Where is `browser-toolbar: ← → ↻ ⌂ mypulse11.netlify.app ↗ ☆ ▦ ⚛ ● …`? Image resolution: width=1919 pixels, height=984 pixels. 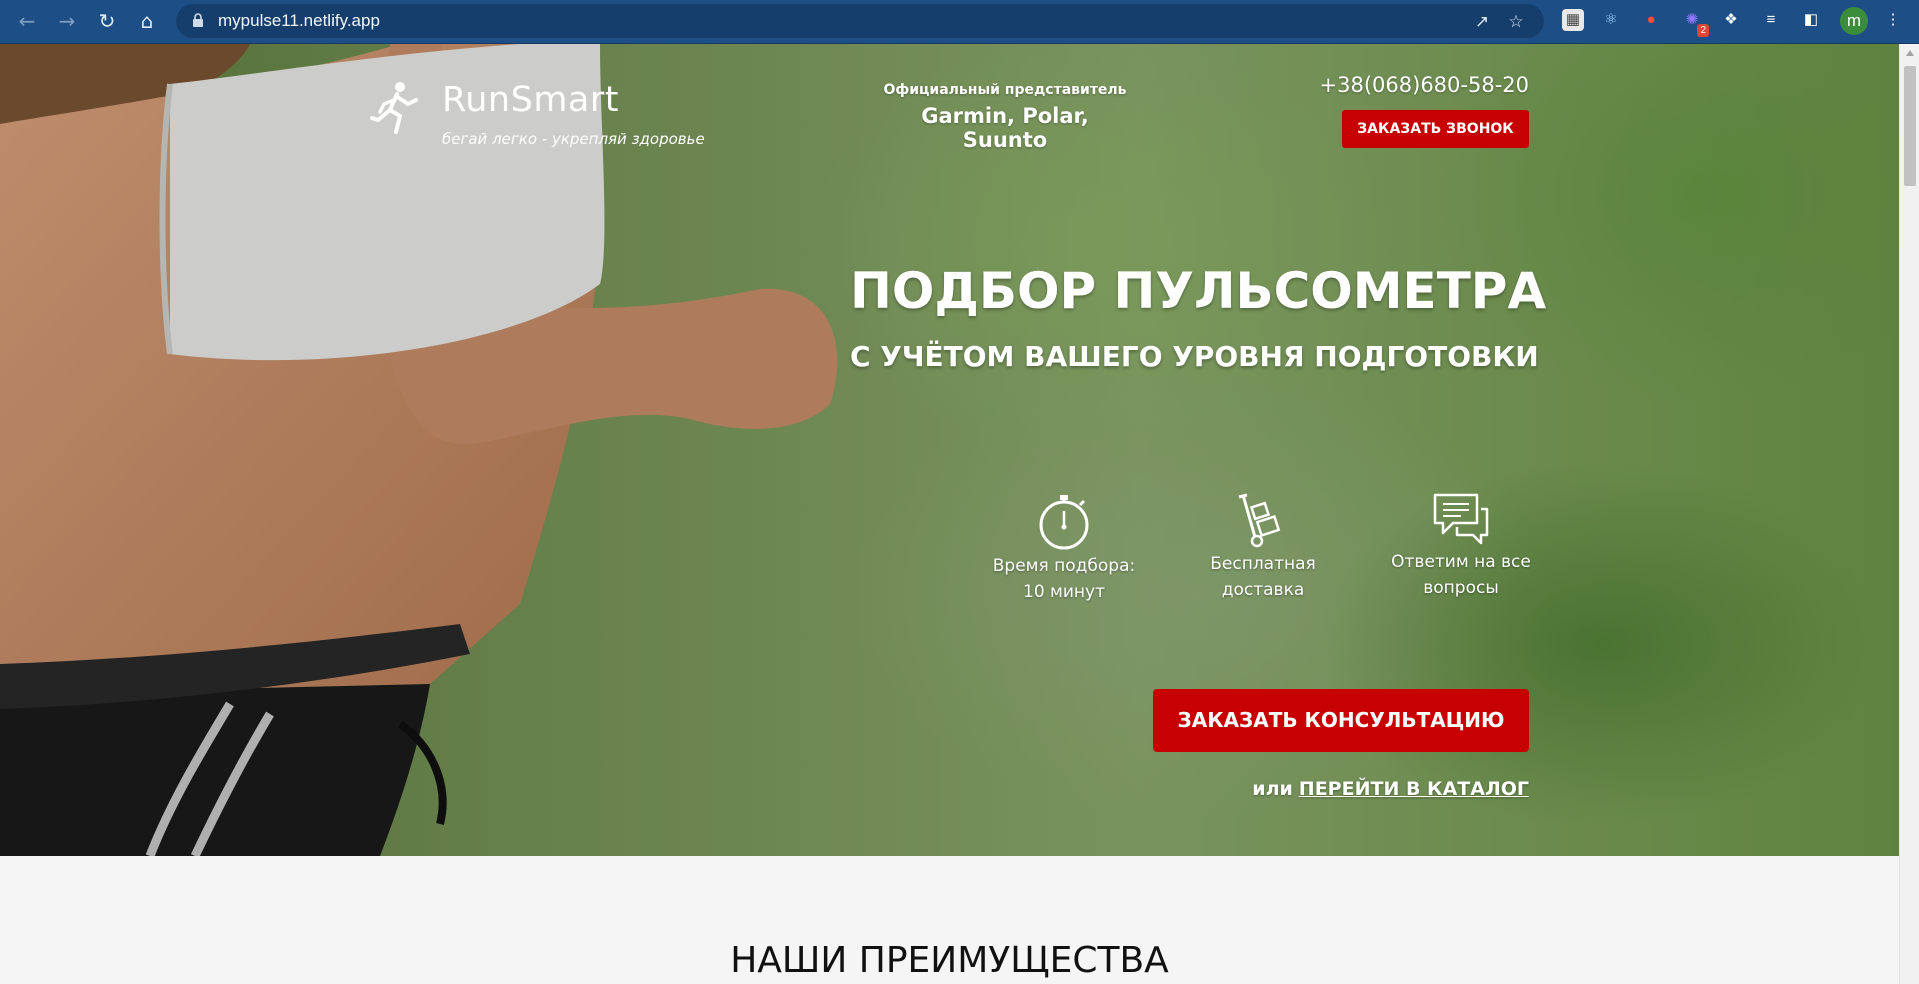
browser-toolbar: ← → ↻ ⌂ mypulse11.netlify.app ↗ ☆ ▦ ⚛ ● … is located at coordinates (959, 22).